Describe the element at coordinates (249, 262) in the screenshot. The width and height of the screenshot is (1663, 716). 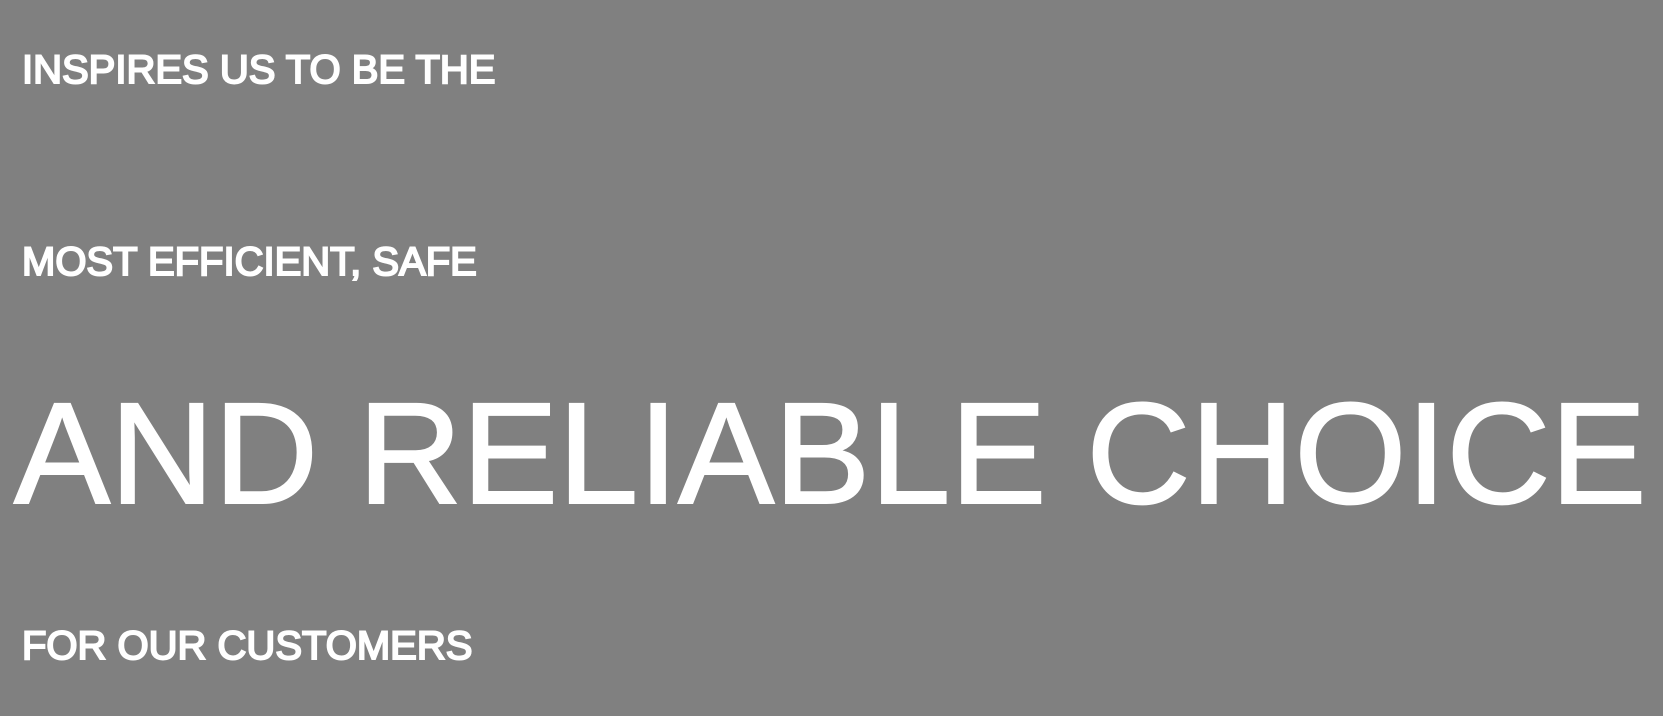
I see `headline-line-2: MOST EFFICIENT, SAFE` at that location.